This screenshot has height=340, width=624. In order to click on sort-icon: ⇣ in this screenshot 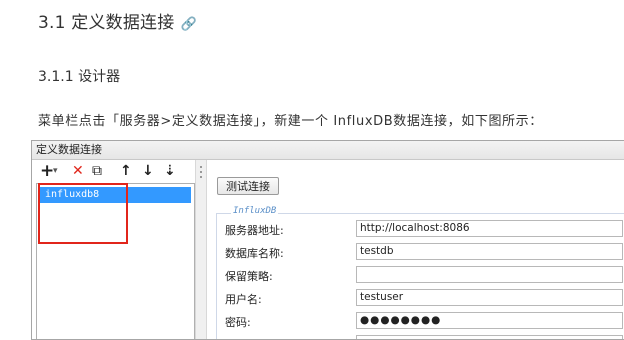, I will do `click(170, 171)`.